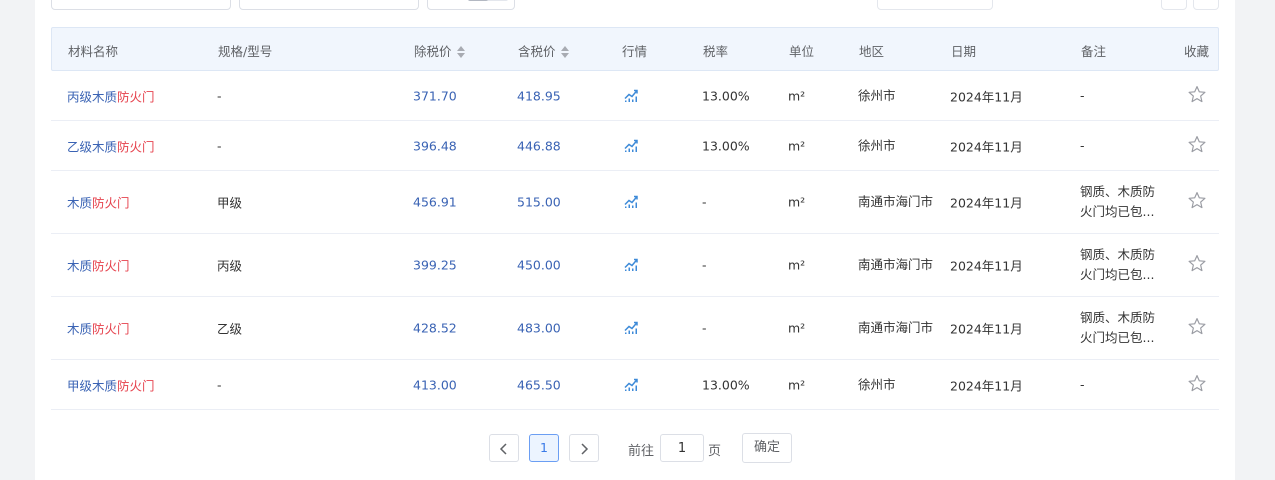  I want to click on material-name-link: 丙级木质防火门, so click(111, 95).